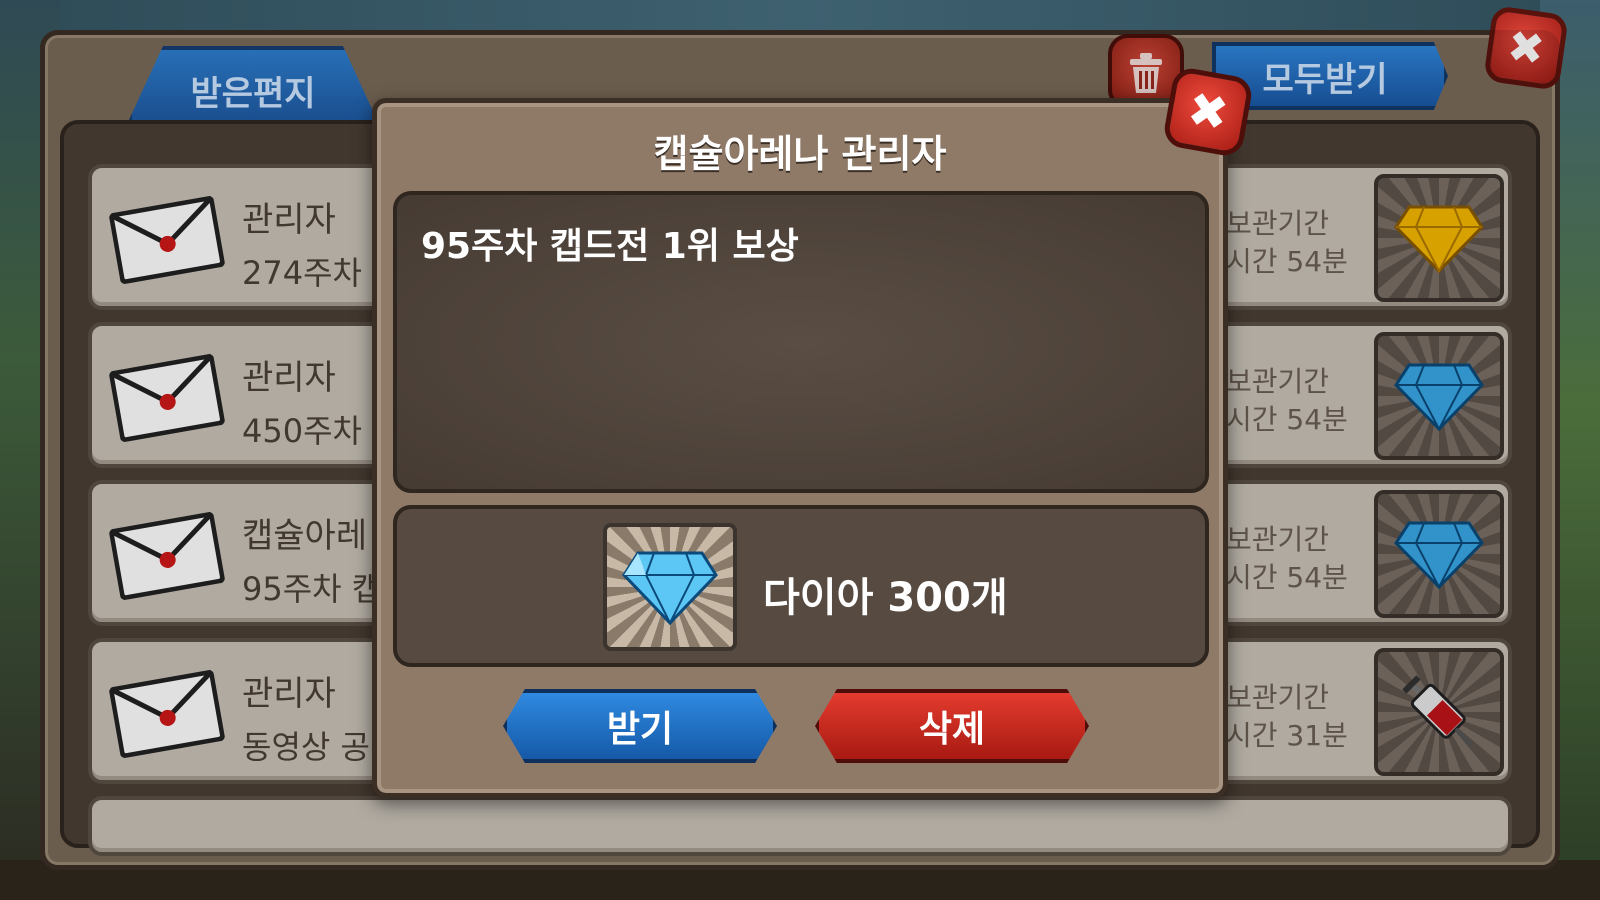  I want to click on close-icon: ✖, so click(1208, 112).